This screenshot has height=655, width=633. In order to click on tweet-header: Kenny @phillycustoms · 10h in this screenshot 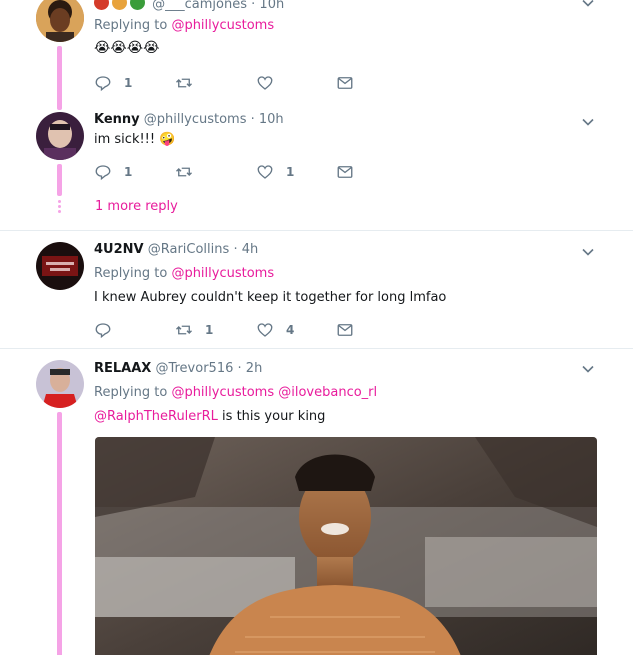, I will do `click(189, 119)`.